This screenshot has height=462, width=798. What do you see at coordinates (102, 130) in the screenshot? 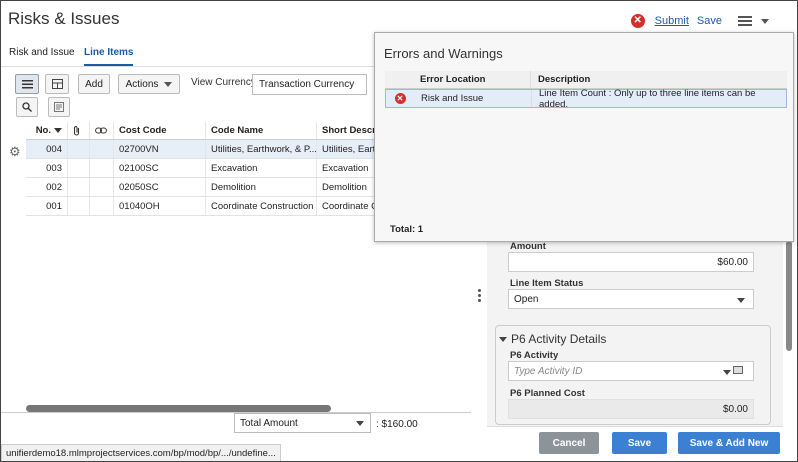
I see `link-icon` at bounding box center [102, 130].